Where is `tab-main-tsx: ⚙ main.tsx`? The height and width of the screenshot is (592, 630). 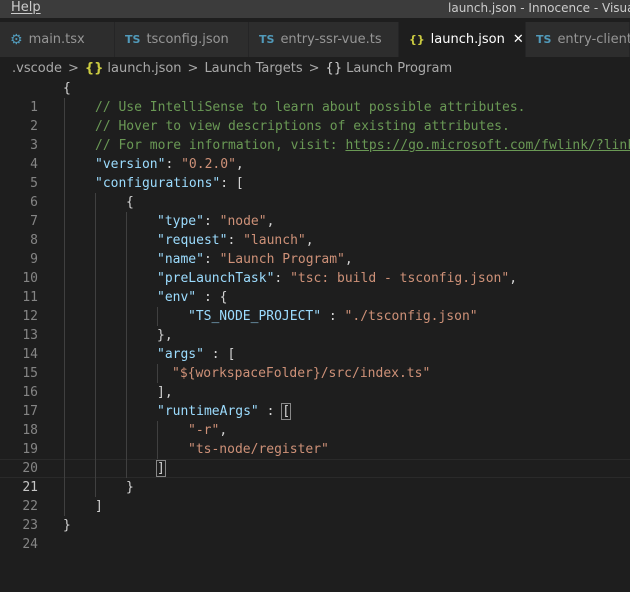 tab-main-tsx: ⚙ main.tsx is located at coordinates (57, 39).